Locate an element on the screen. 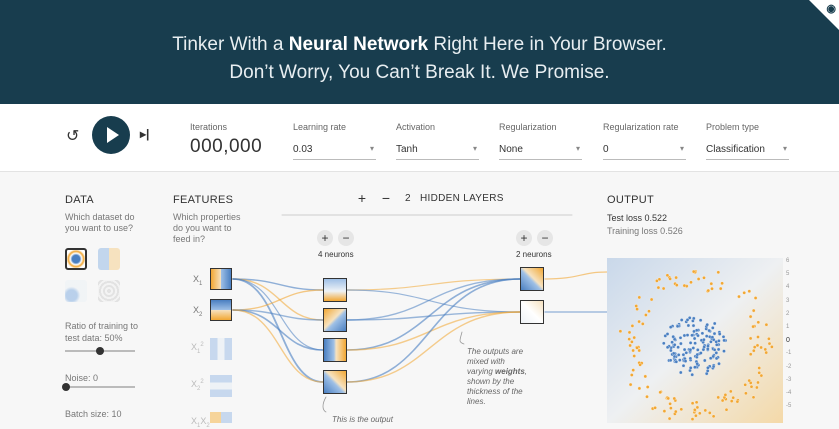  dataset-xor is located at coordinates (109, 259).